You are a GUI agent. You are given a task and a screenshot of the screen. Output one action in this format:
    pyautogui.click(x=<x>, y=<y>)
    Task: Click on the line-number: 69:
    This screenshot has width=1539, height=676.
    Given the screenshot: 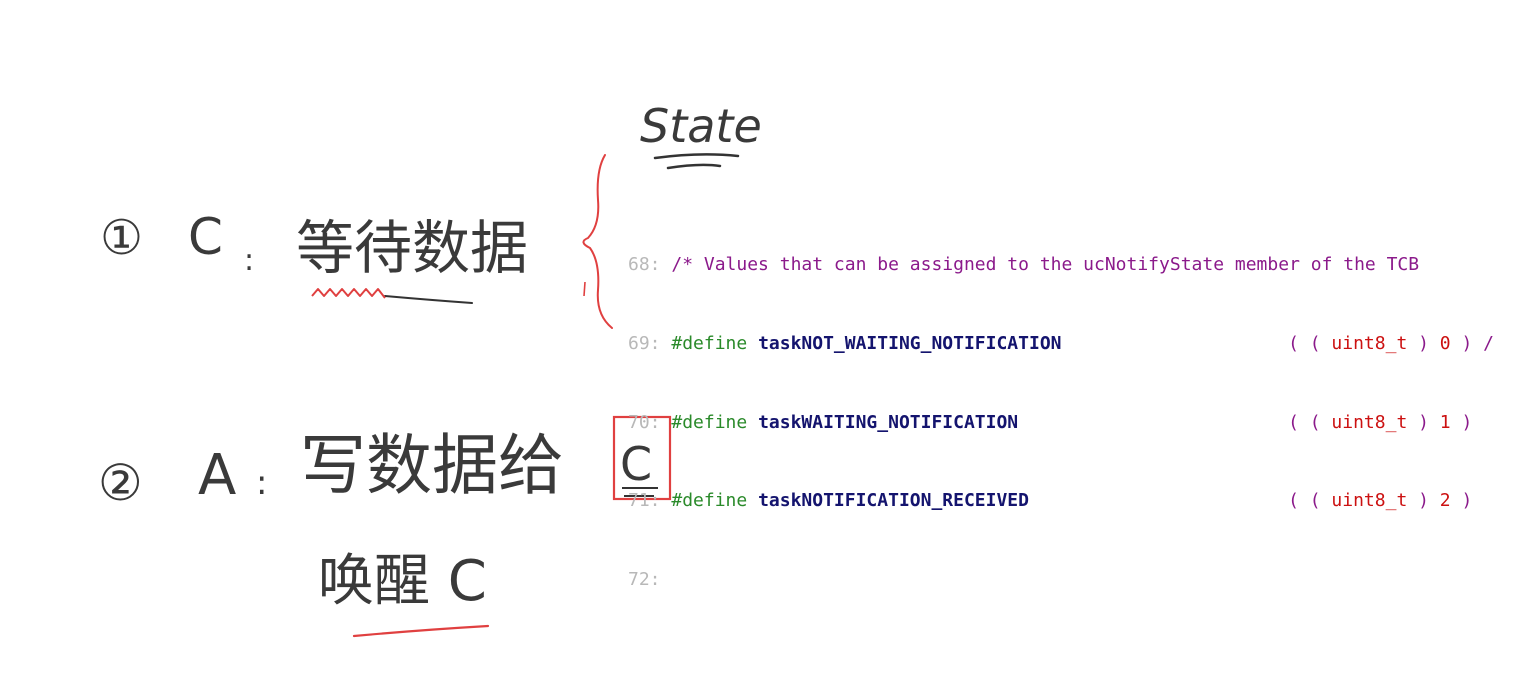 What is the action you would take?
    pyautogui.click(x=644, y=343)
    